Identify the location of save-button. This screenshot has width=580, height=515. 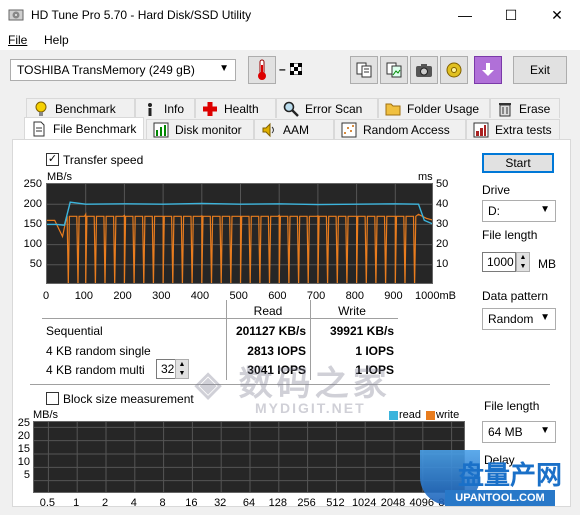
(488, 70).